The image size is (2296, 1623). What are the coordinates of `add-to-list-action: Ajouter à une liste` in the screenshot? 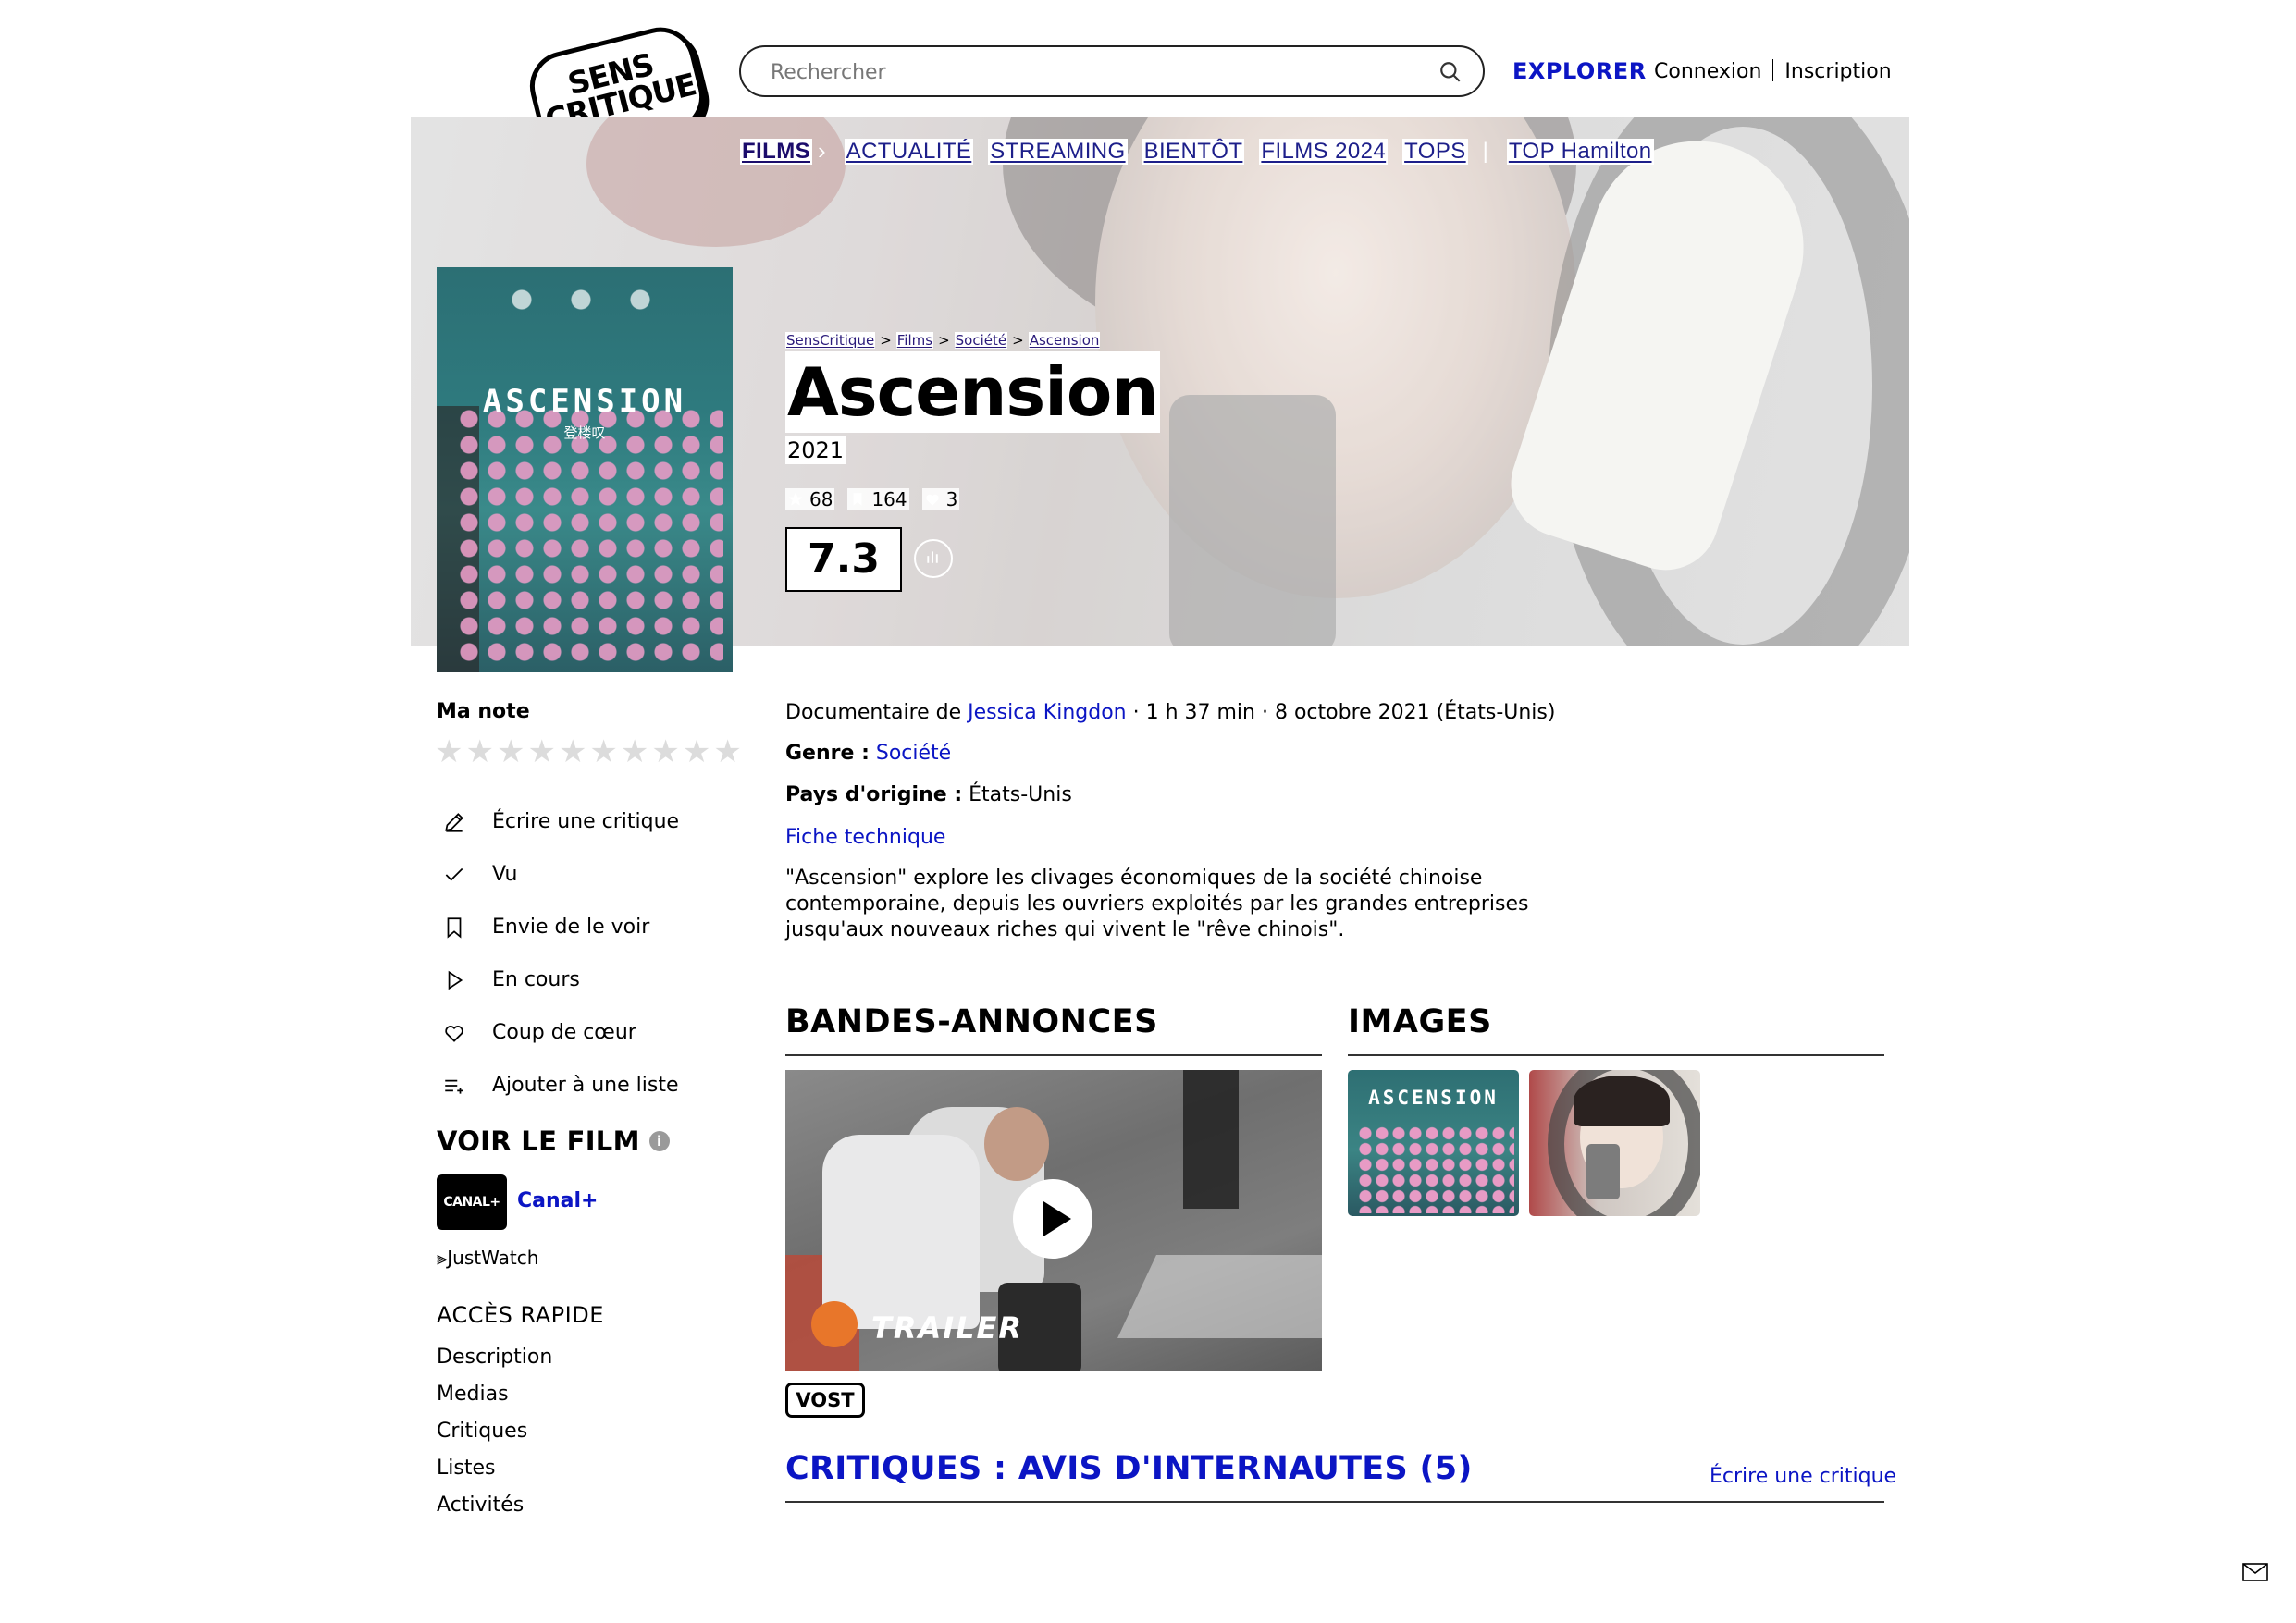 It's located at (560, 1085).